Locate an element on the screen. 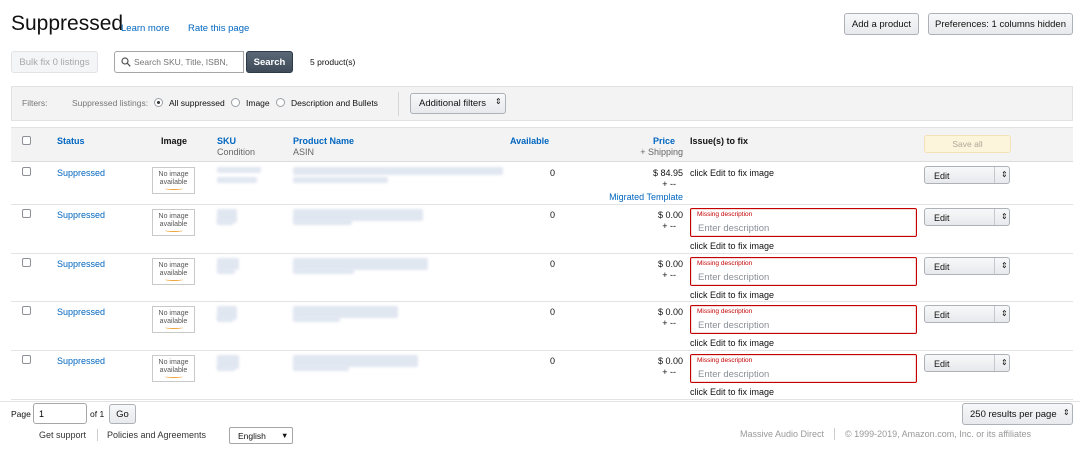 The width and height of the screenshot is (1080, 460). learn-more-link: Learn more is located at coordinates (145, 28).